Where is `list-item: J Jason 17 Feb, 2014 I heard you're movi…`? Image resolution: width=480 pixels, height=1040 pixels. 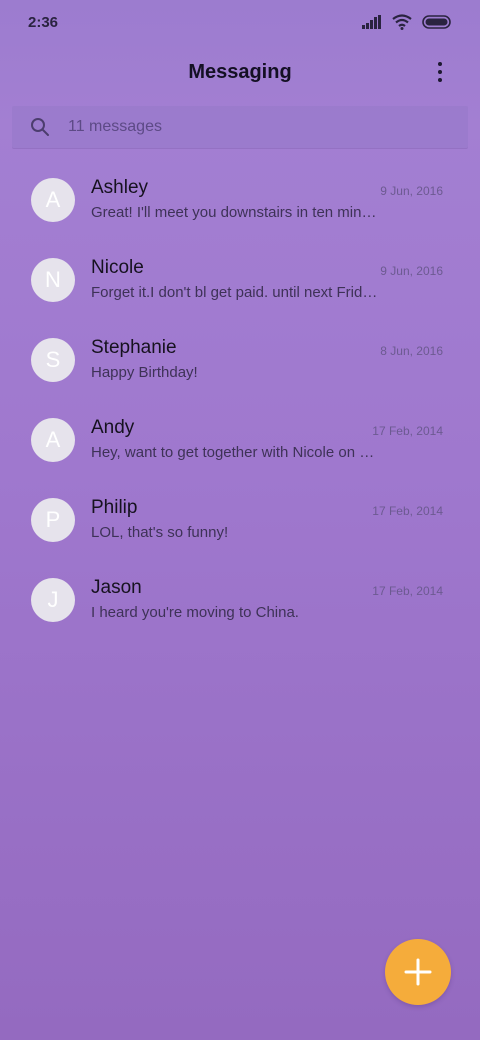 list-item: J Jason 17 Feb, 2014 I heard you're movi… is located at coordinates (240, 600).